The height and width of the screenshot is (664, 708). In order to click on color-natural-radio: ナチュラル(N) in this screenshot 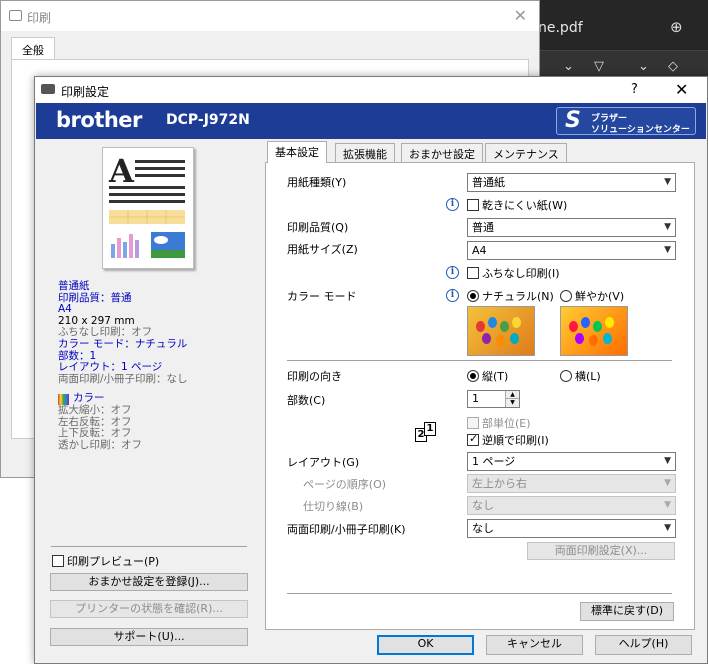, I will do `click(510, 296)`.